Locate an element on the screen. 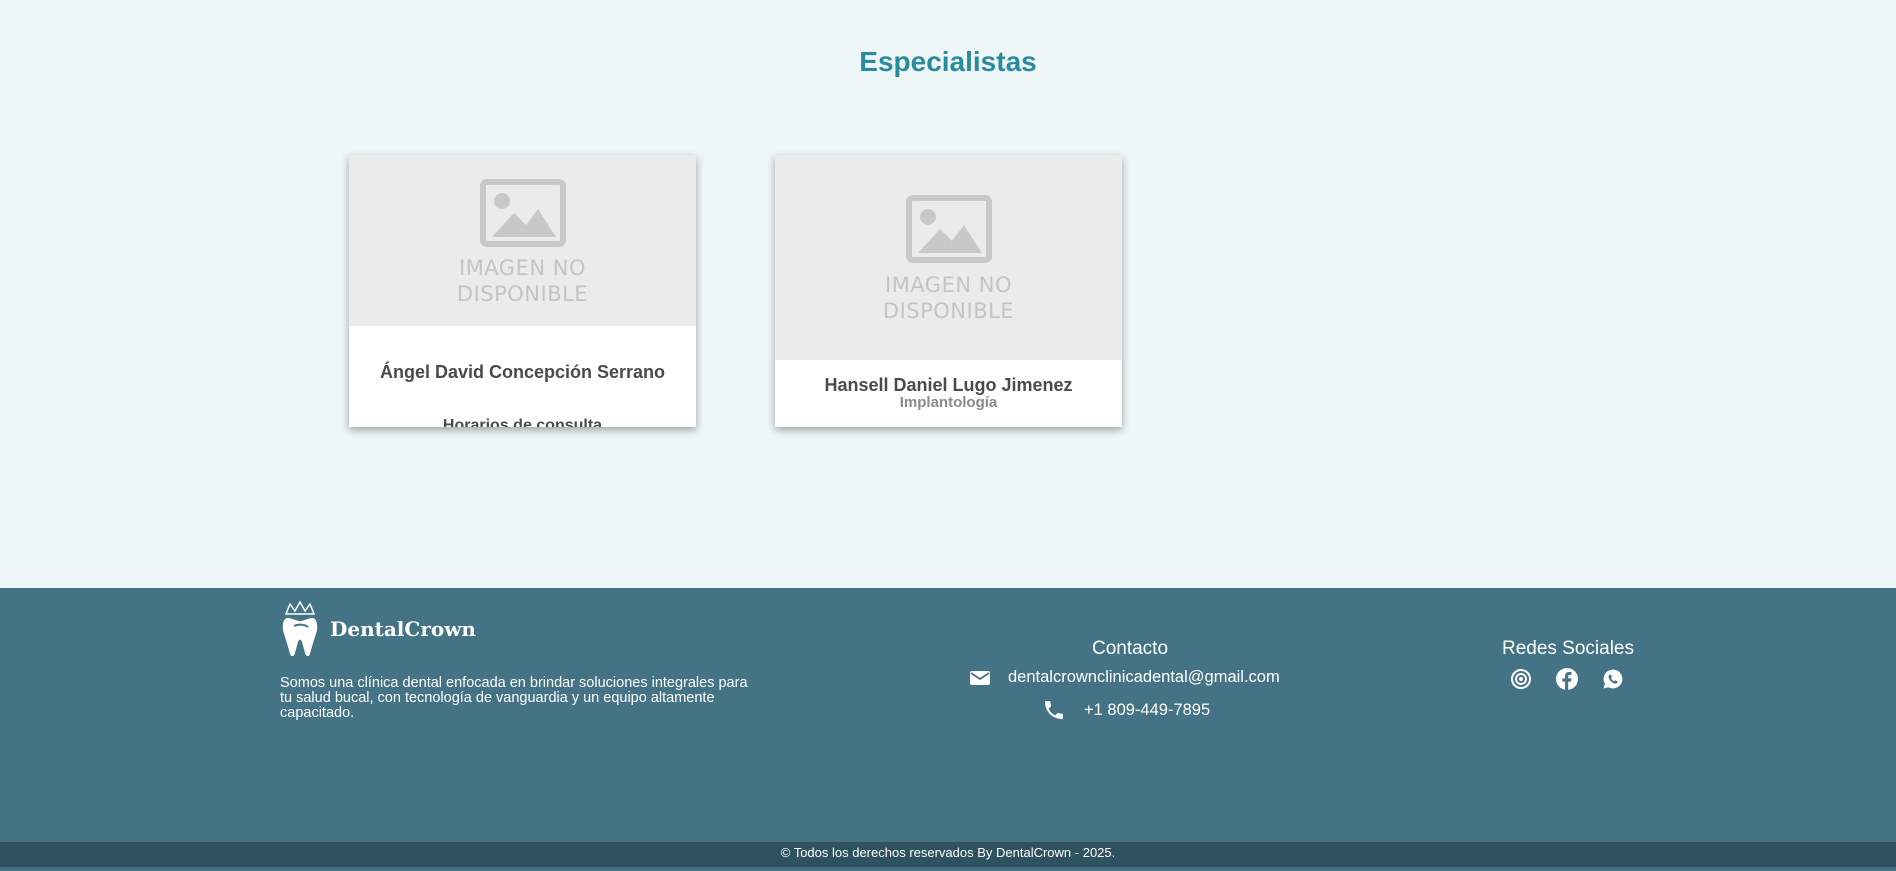 This screenshot has width=1896, height=871. facebook-icon is located at coordinates (1567, 679).